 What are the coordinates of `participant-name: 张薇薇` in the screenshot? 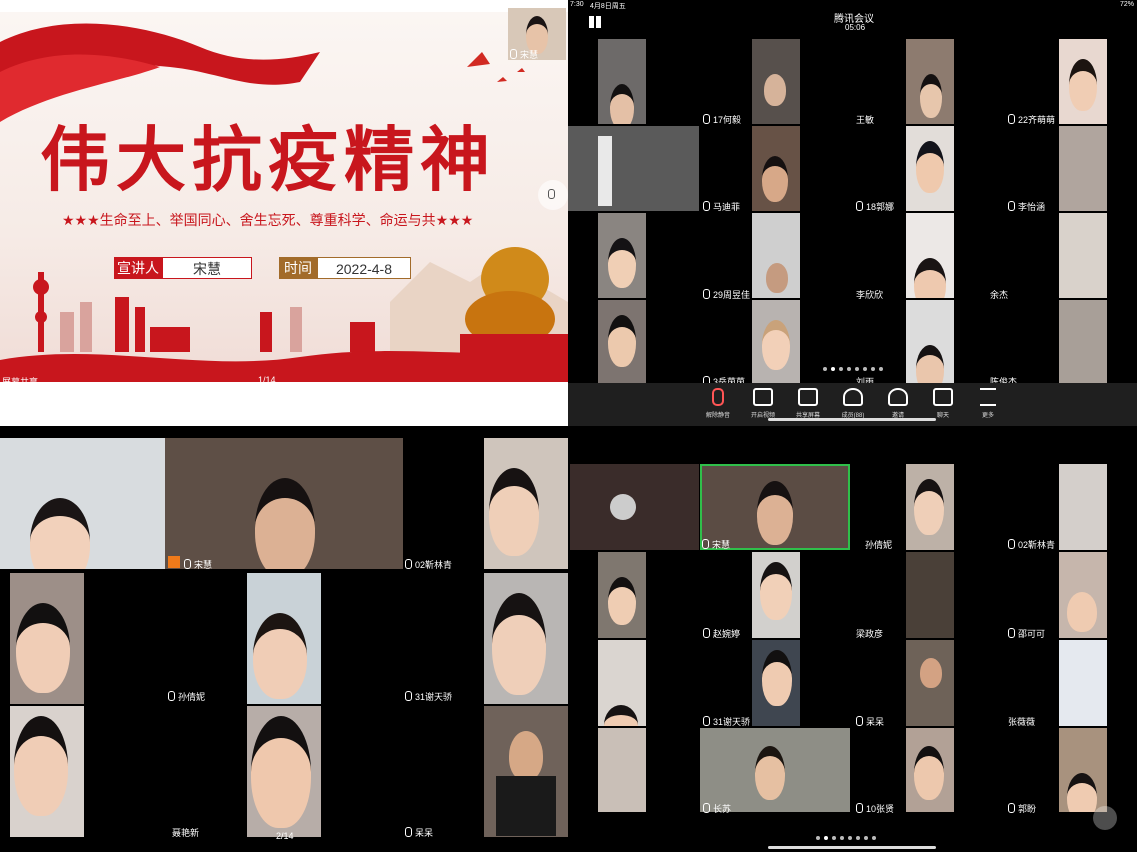 It's located at (1022, 722).